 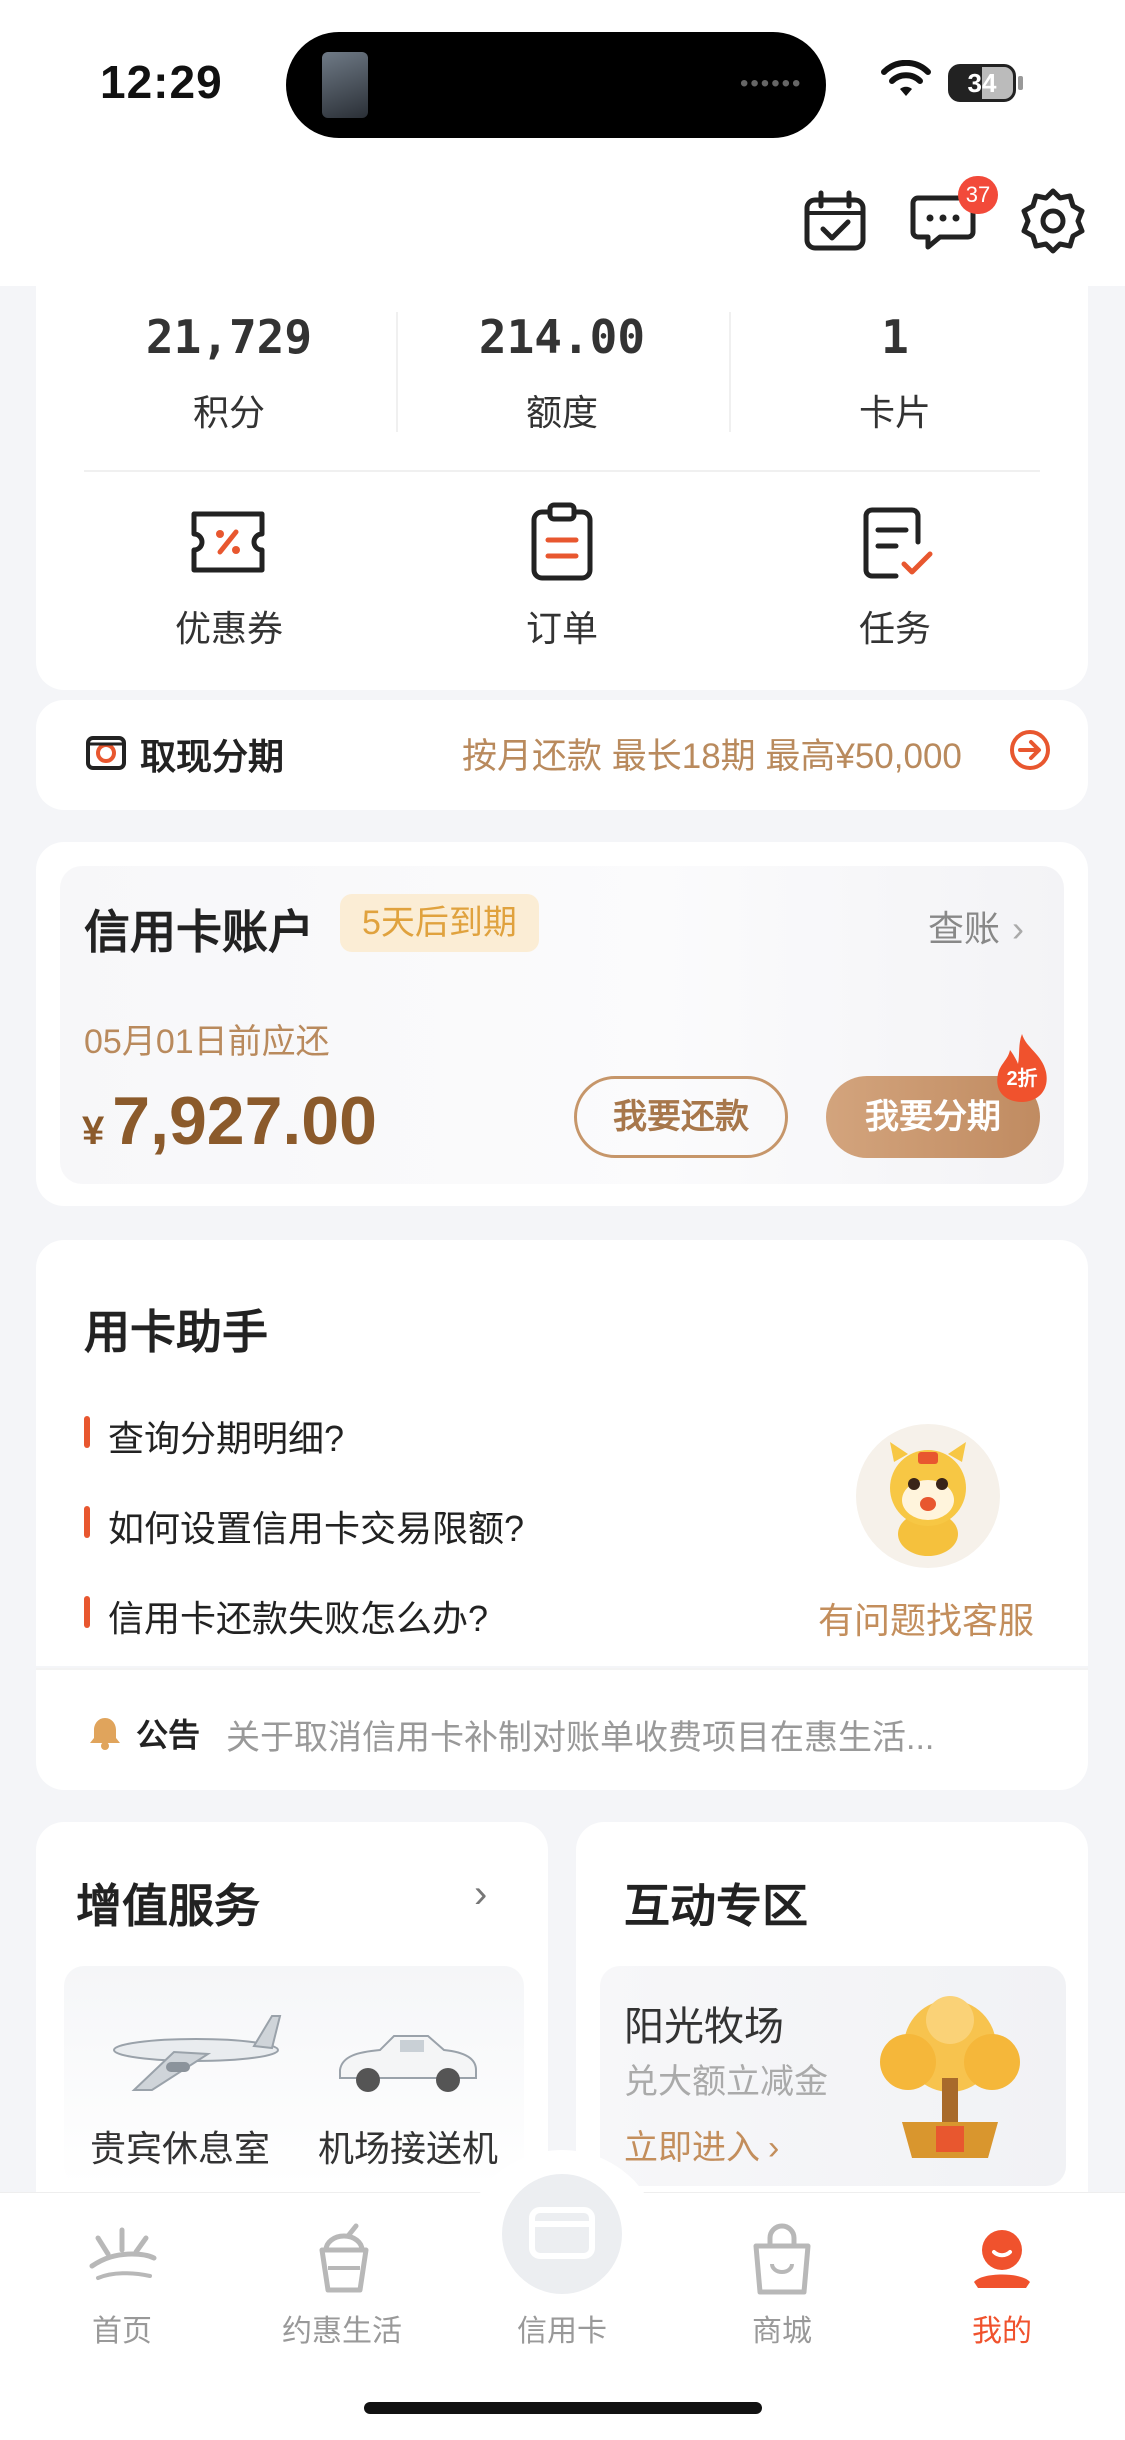 I want to click on profile-icon, so click(x=1002, y=2260).